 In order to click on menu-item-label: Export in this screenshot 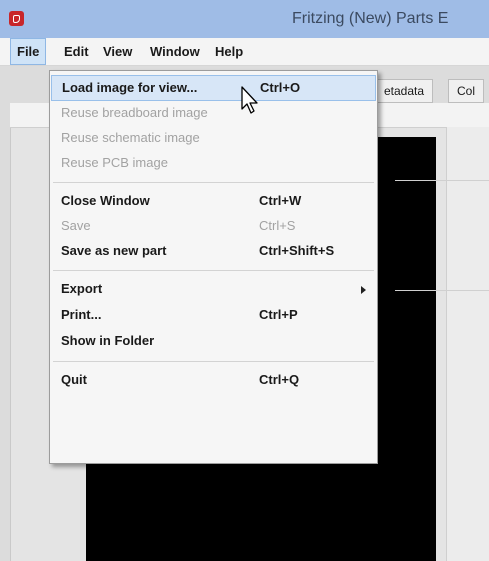, I will do `click(82, 288)`.